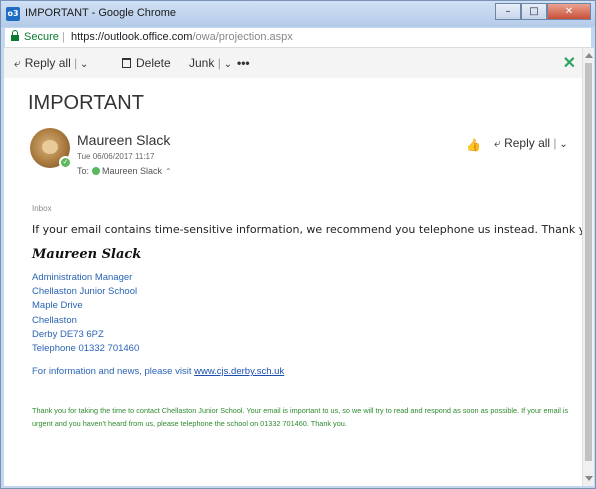 The height and width of the screenshot is (489, 596). Describe the element at coordinates (42, 208) in the screenshot. I see `folder-label: Inbox` at that location.